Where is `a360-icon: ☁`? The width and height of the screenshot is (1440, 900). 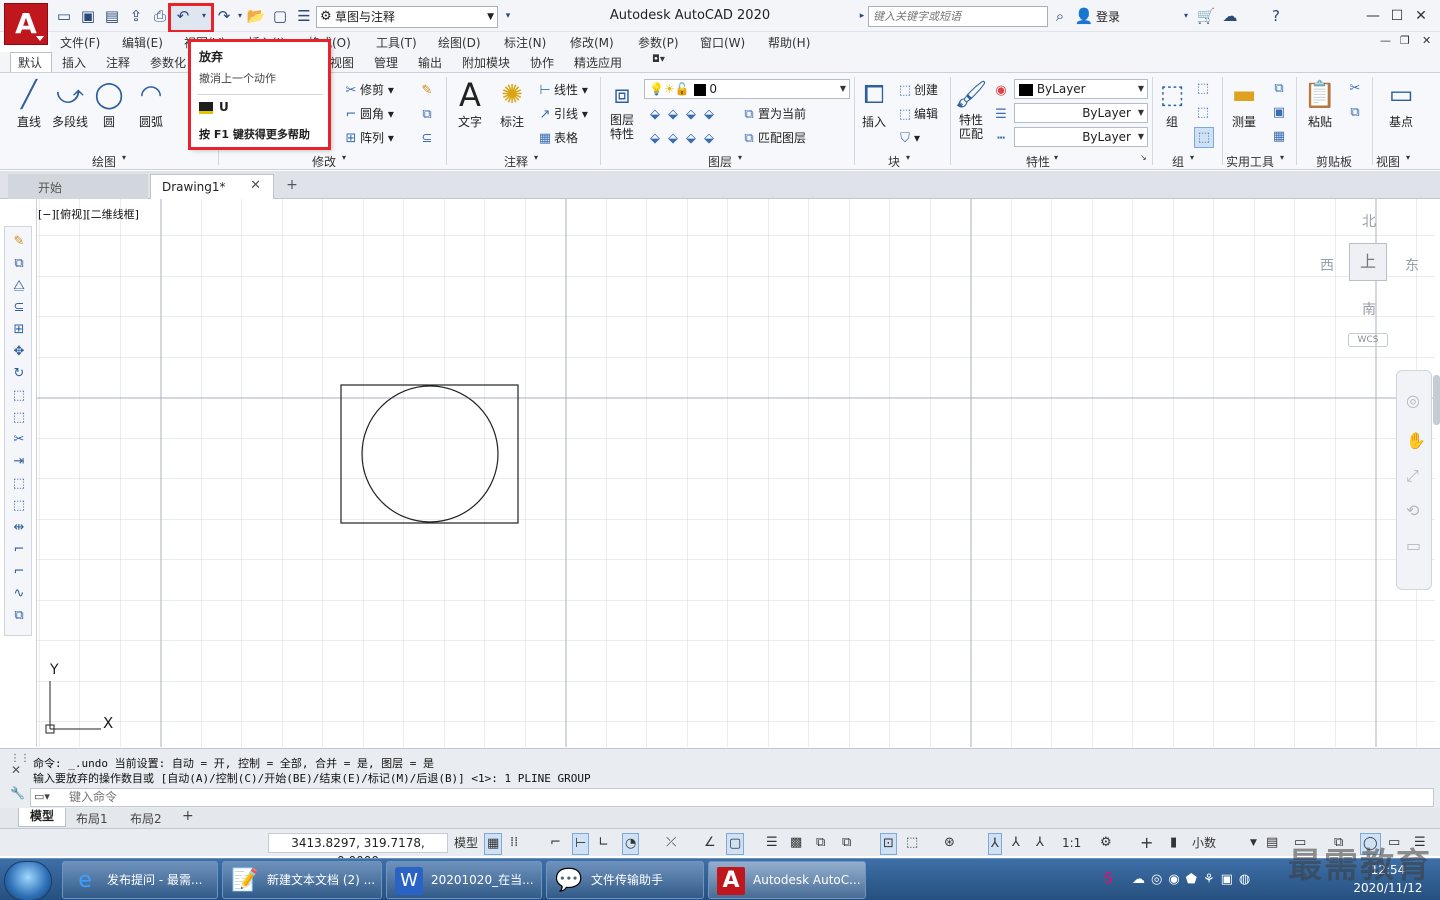
a360-icon: ☁ is located at coordinates (1230, 16).